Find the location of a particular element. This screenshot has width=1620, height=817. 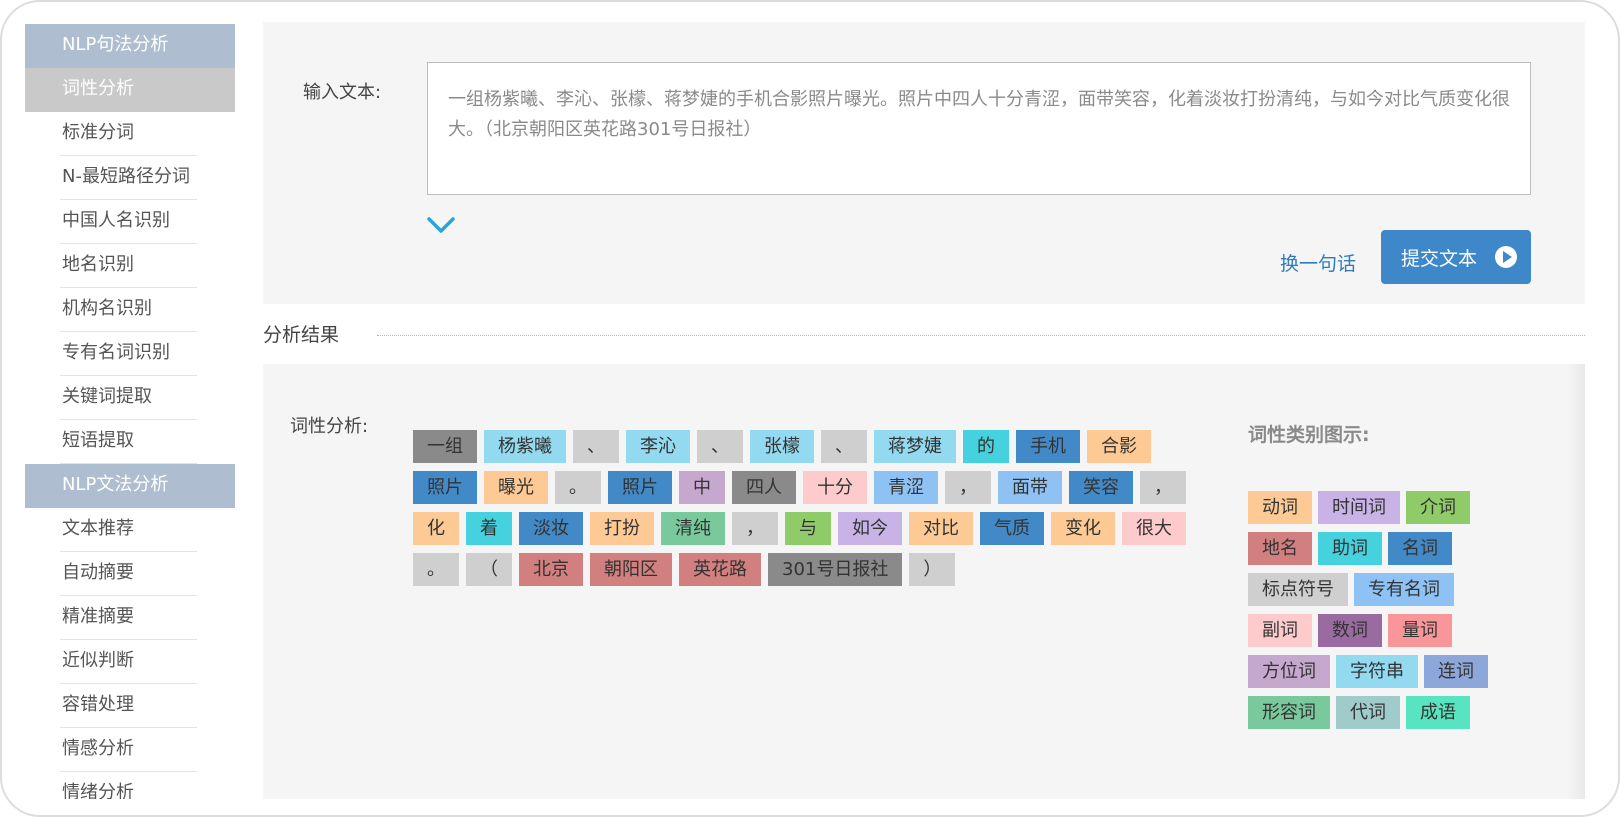

submit-button-label: 提交文本 is located at coordinates (1439, 258).